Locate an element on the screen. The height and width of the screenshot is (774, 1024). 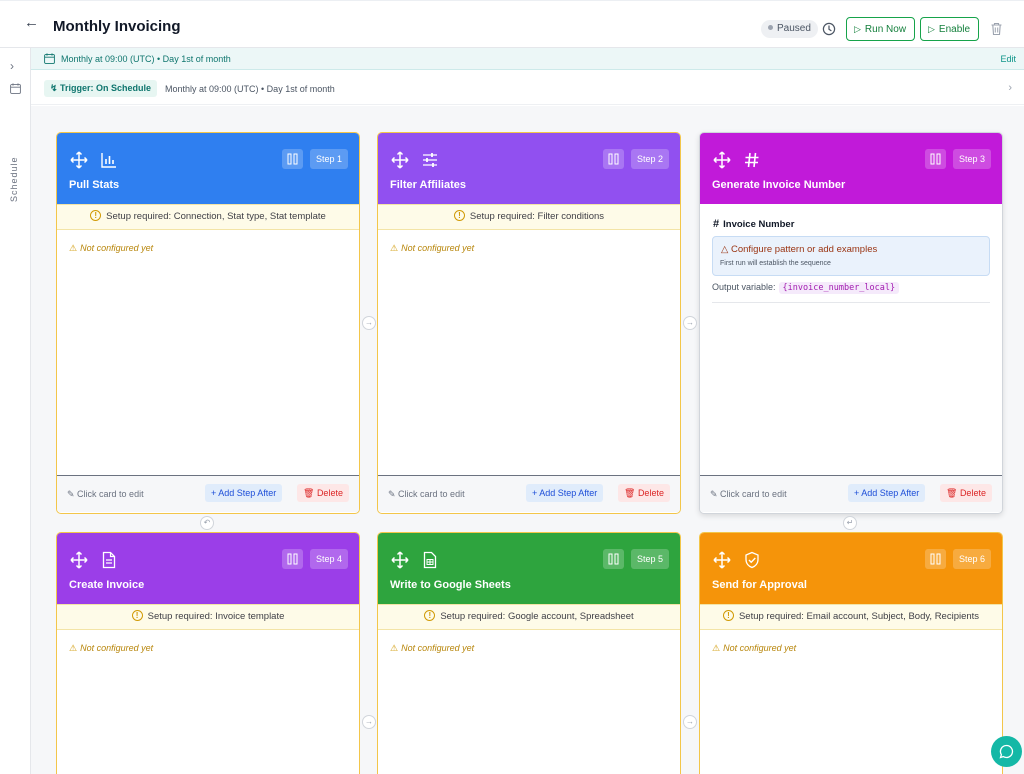
trigger-label: Trigger: On Schedule is located at coordinates (106, 88).